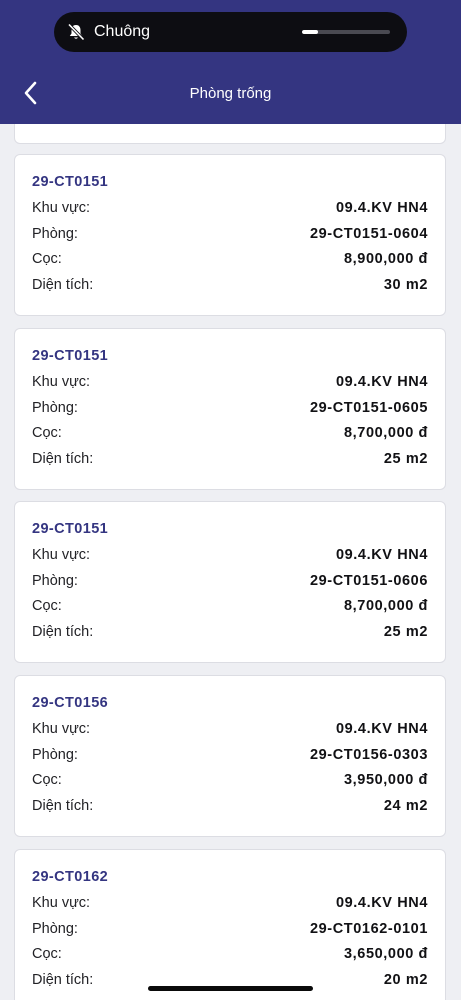 This screenshot has width=461, height=1000. Describe the element at coordinates (230, 93) in the screenshot. I see `page-title: Phòng trống` at that location.